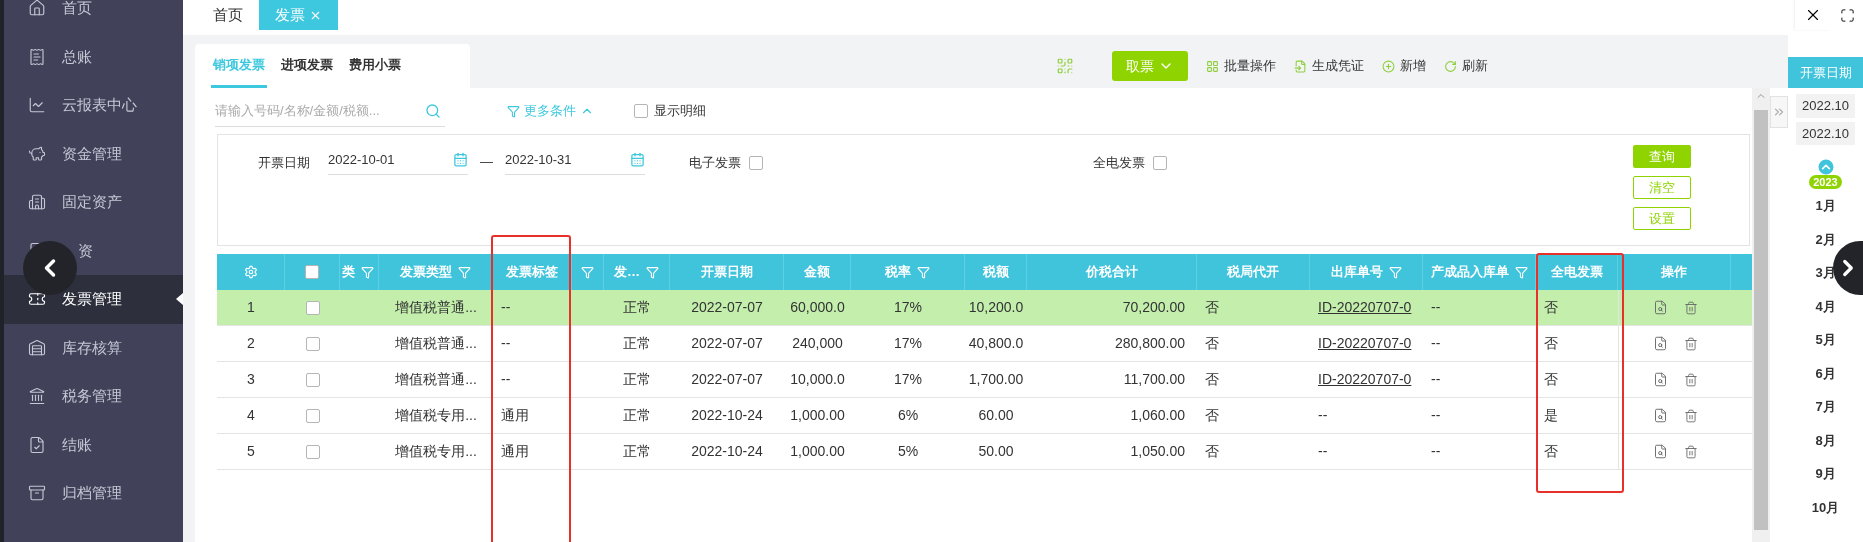 The image size is (1863, 542). Describe the element at coordinates (996, 379) in the screenshot. I see `table-cell-text: 1,700.00` at that location.